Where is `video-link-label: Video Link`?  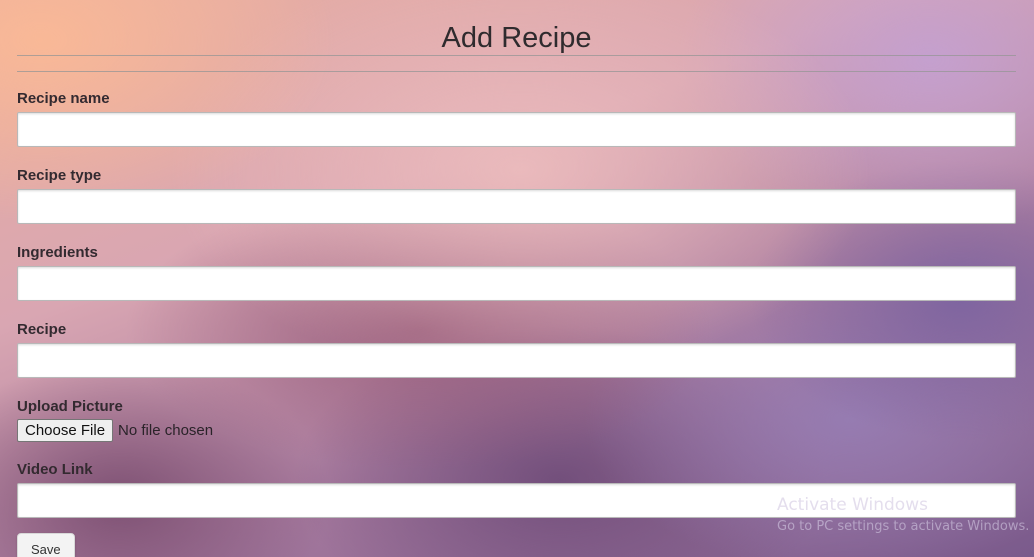
video-link-label: Video Link is located at coordinates (55, 469).